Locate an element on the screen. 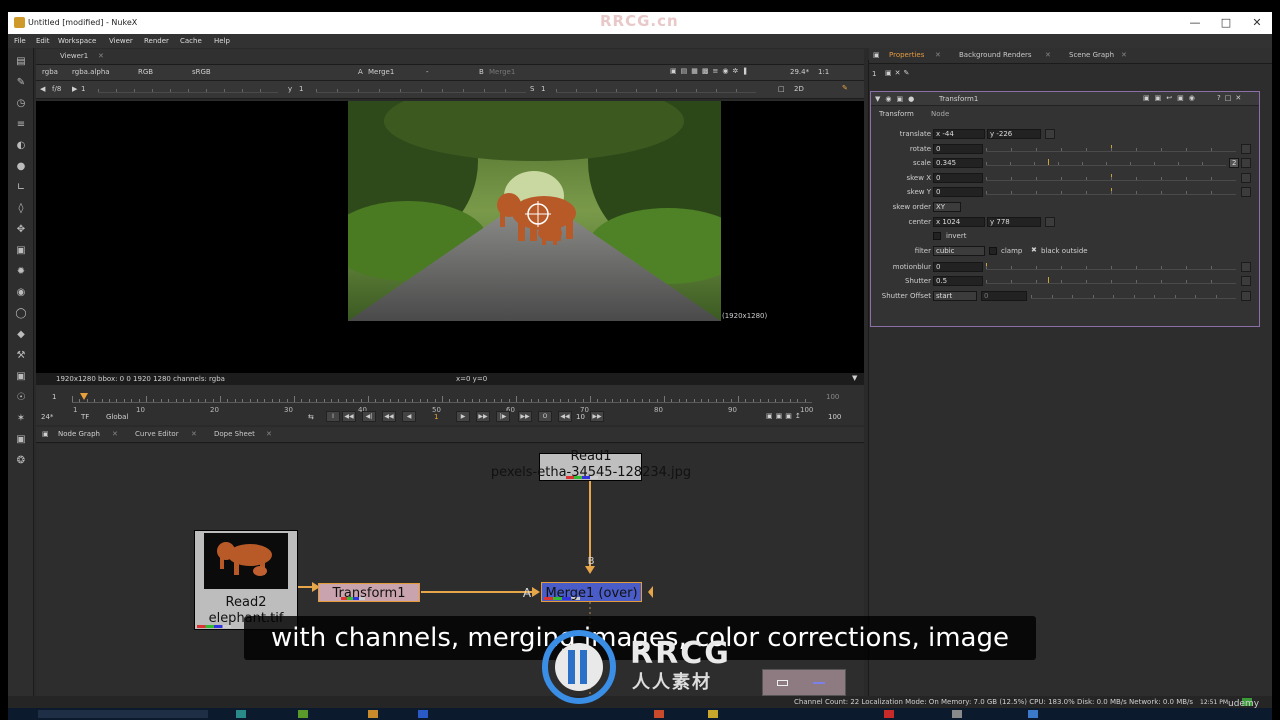 The width and height of the screenshot is (1280, 720). max-panels-field: 1 is located at coordinates (874, 74).